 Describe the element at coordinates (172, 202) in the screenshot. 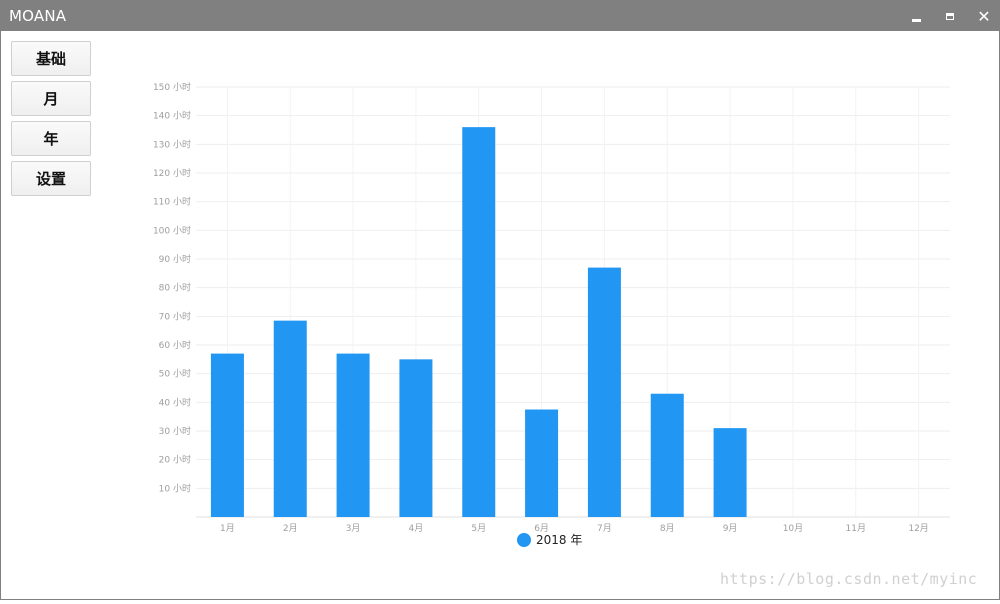

I see `y-tick-label: 110 小时` at that location.